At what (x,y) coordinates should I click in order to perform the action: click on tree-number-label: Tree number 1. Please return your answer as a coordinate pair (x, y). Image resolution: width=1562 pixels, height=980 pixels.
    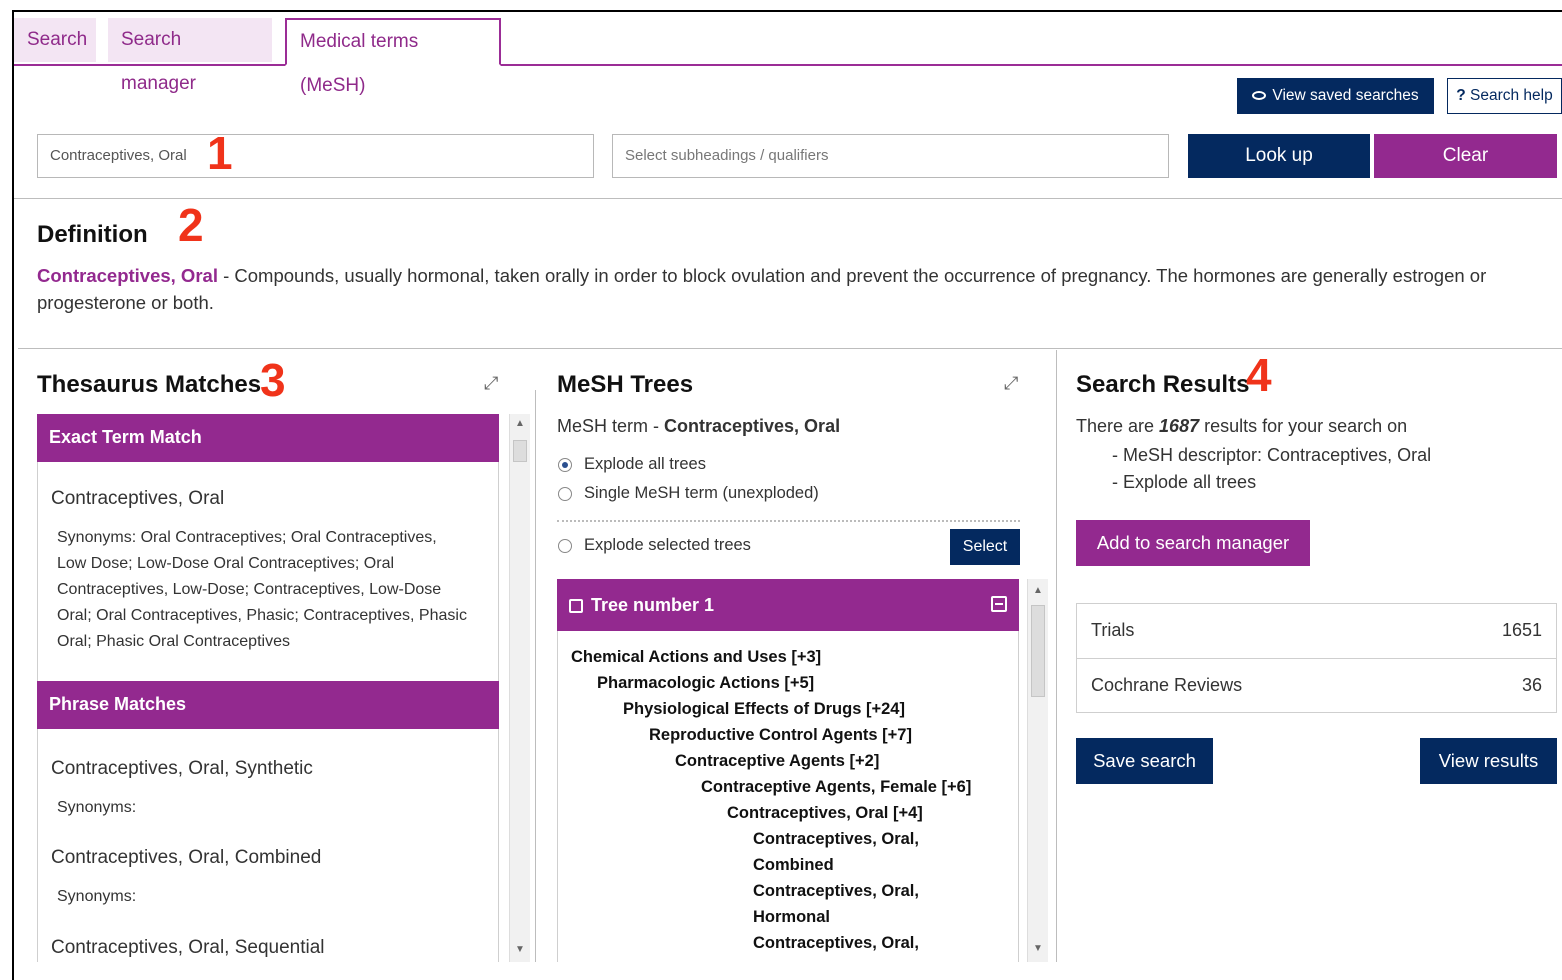
    Looking at the image, I should click on (653, 605).